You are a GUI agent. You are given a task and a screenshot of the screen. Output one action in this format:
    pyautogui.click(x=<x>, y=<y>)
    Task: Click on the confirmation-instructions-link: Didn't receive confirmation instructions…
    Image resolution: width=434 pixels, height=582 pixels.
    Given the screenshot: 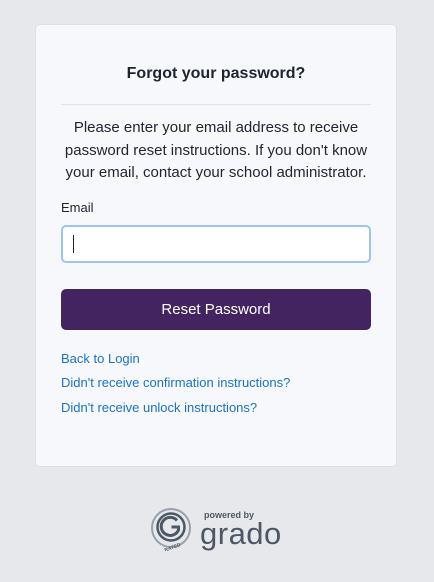 What is the action you would take?
    pyautogui.click(x=216, y=382)
    